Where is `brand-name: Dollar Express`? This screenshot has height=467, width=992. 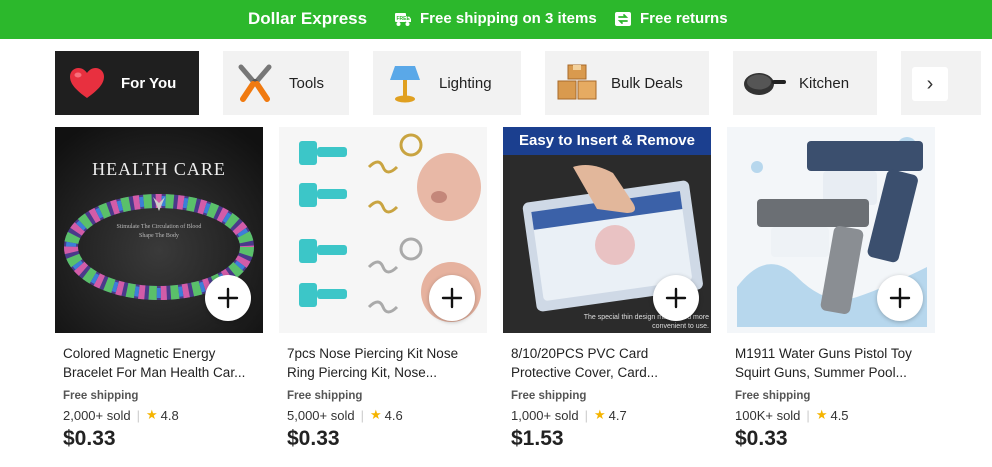 brand-name: Dollar Express is located at coordinates (307, 19).